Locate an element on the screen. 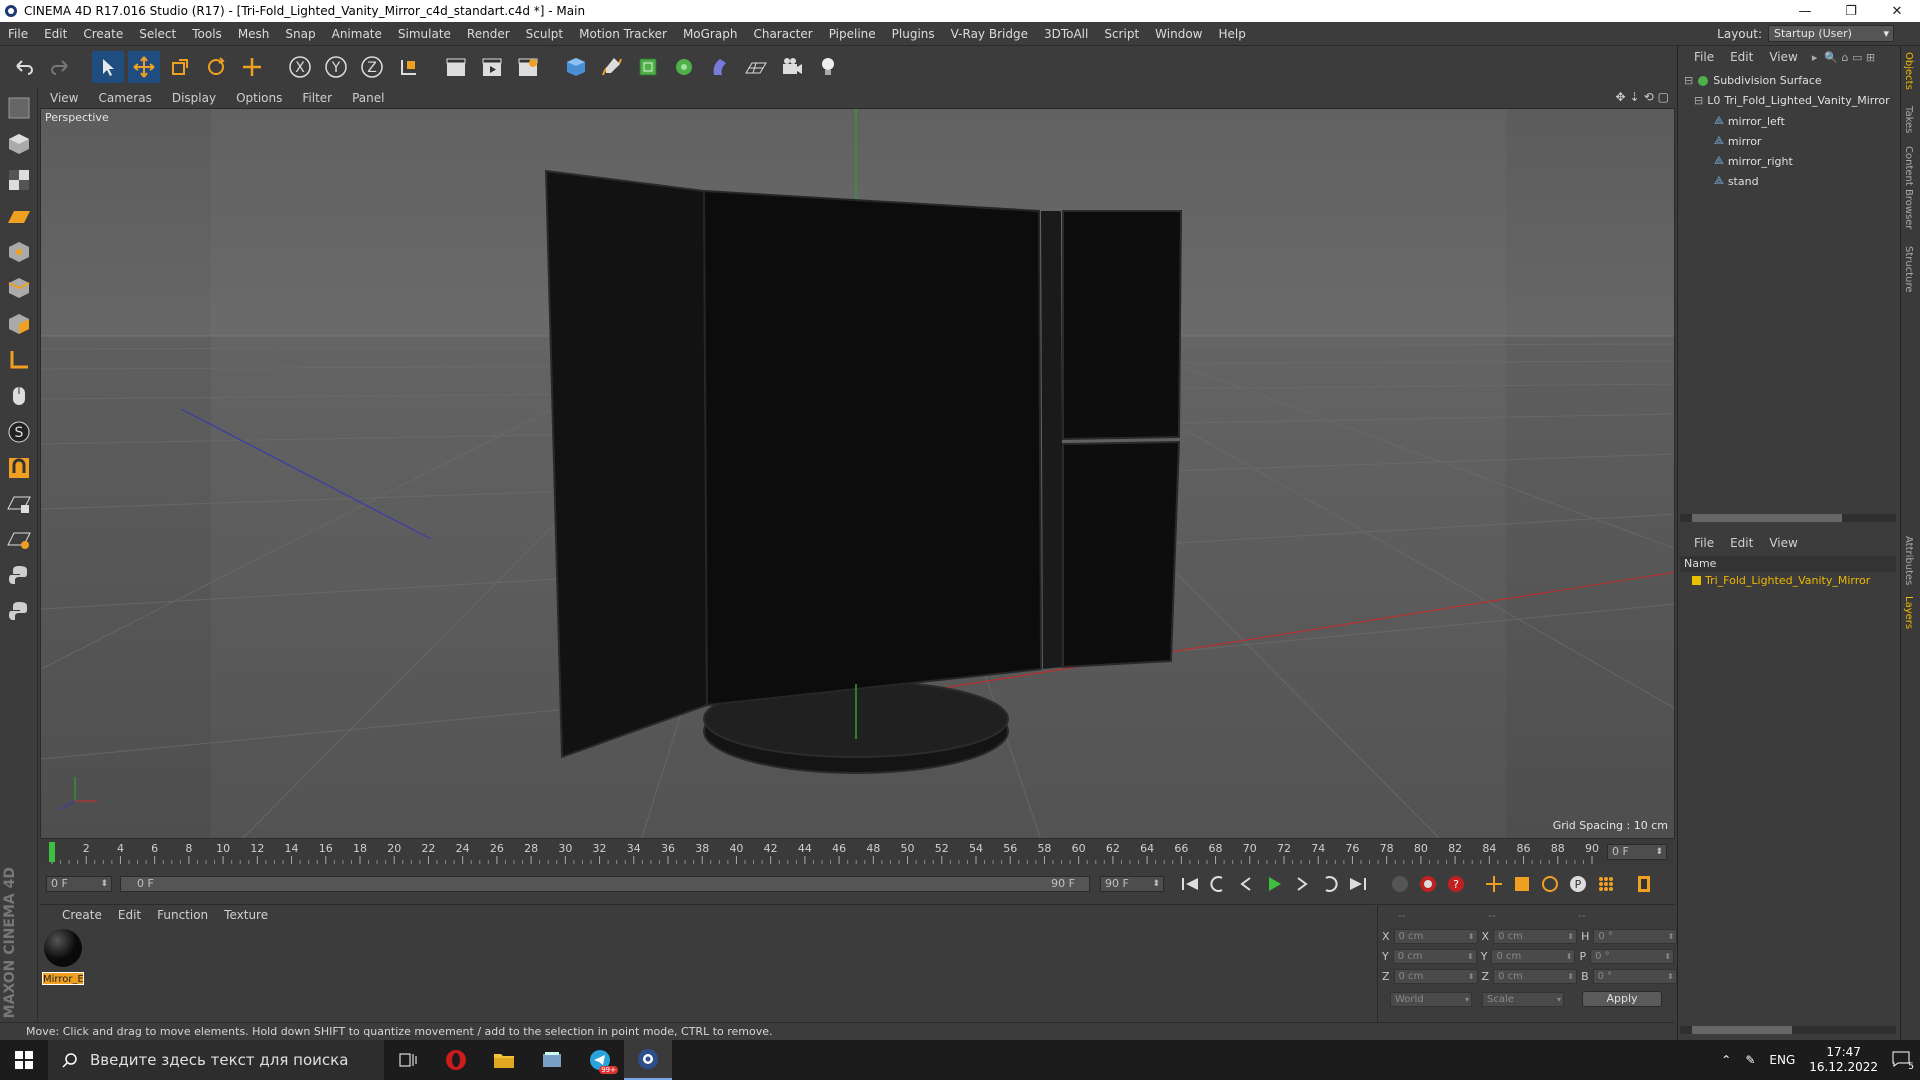 The width and height of the screenshot is (1920, 1080). close-button: ✕ is located at coordinates (1897, 11).